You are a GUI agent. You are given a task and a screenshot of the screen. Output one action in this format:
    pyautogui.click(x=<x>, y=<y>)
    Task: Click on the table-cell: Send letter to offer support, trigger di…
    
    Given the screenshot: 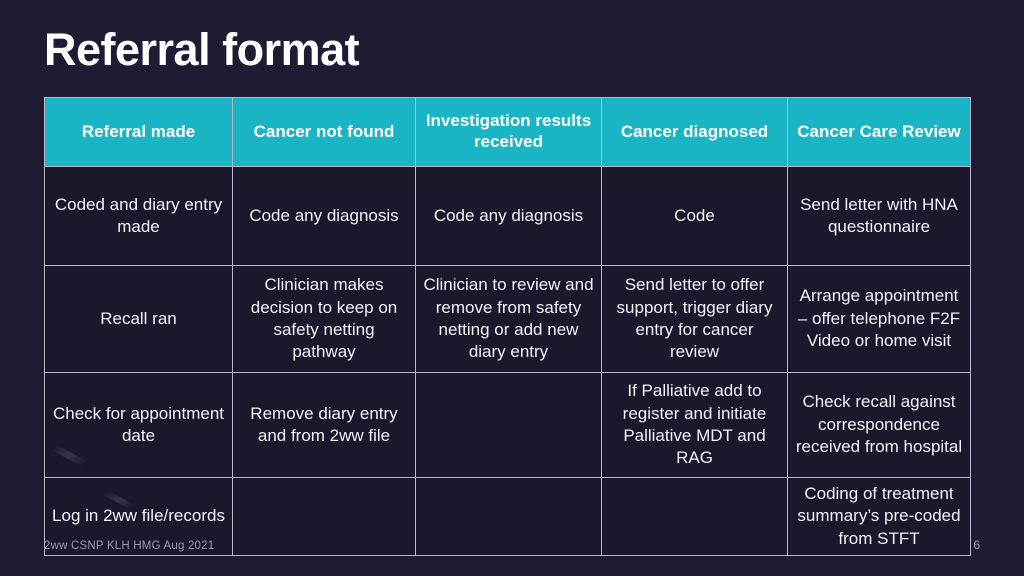 What is the action you would take?
    pyautogui.click(x=694, y=319)
    